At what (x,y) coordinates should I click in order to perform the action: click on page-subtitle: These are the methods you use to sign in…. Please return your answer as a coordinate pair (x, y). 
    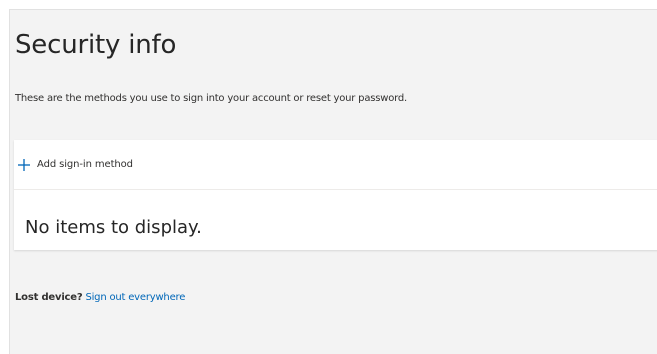
    Looking at the image, I should click on (211, 98).